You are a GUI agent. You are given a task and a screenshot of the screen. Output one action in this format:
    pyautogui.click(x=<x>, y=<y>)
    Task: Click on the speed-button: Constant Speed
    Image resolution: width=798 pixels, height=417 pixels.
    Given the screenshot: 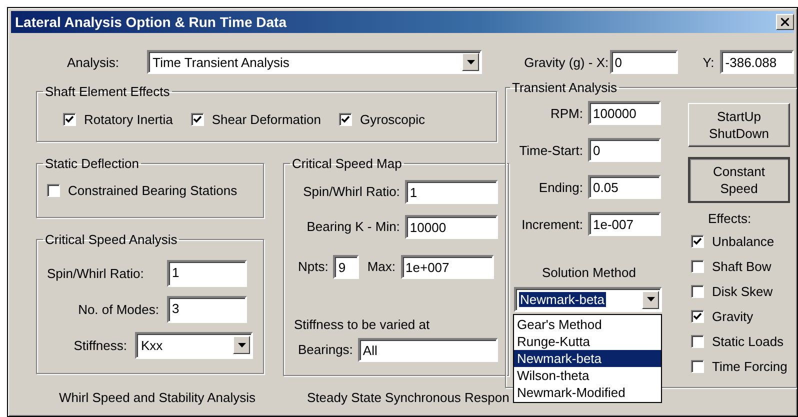 What is the action you would take?
    pyautogui.click(x=739, y=180)
    